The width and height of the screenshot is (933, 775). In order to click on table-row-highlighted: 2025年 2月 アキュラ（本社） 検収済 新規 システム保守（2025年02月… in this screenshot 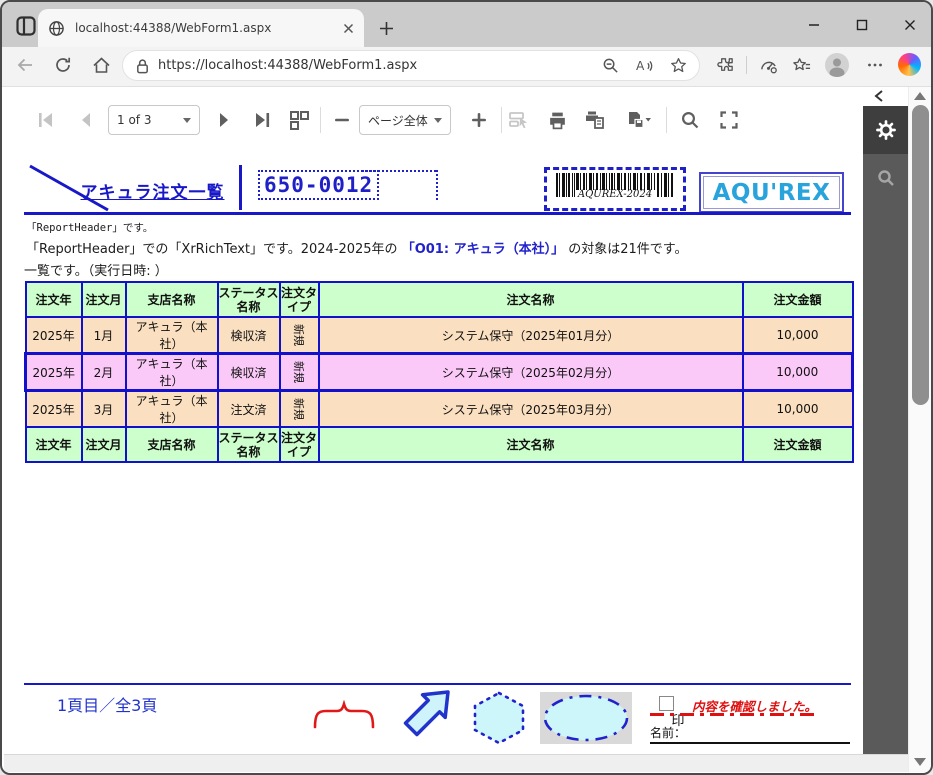, I will do `click(439, 372)`.